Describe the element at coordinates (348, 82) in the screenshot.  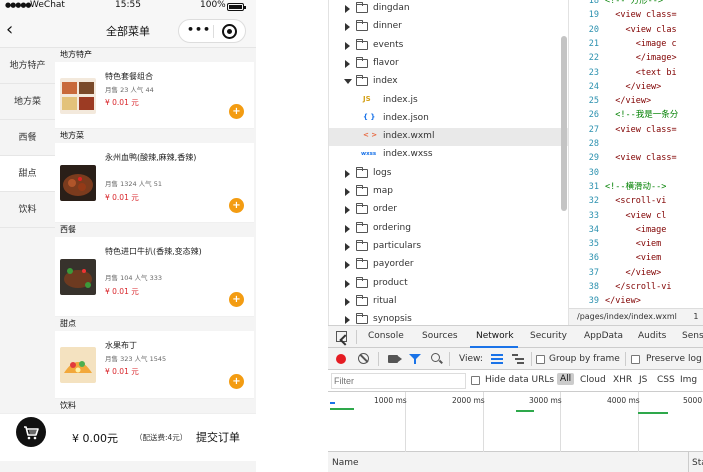
I see `expanded-arrow-icon` at that location.